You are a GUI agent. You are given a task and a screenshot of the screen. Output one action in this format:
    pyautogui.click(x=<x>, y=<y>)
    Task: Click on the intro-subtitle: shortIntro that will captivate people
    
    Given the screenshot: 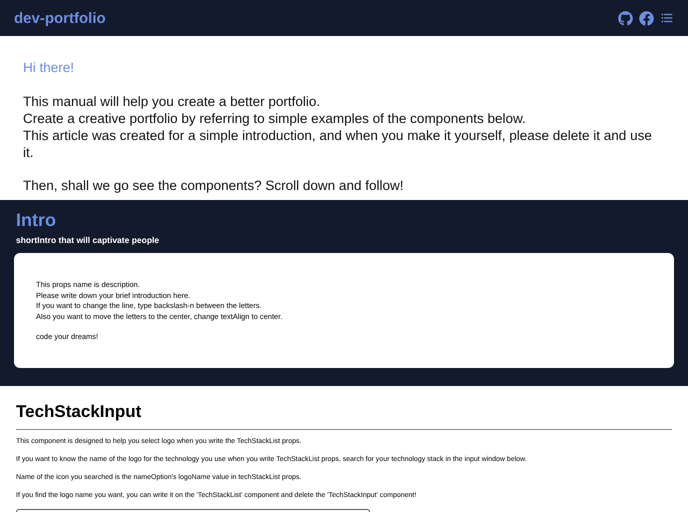 What is the action you would take?
    pyautogui.click(x=88, y=240)
    